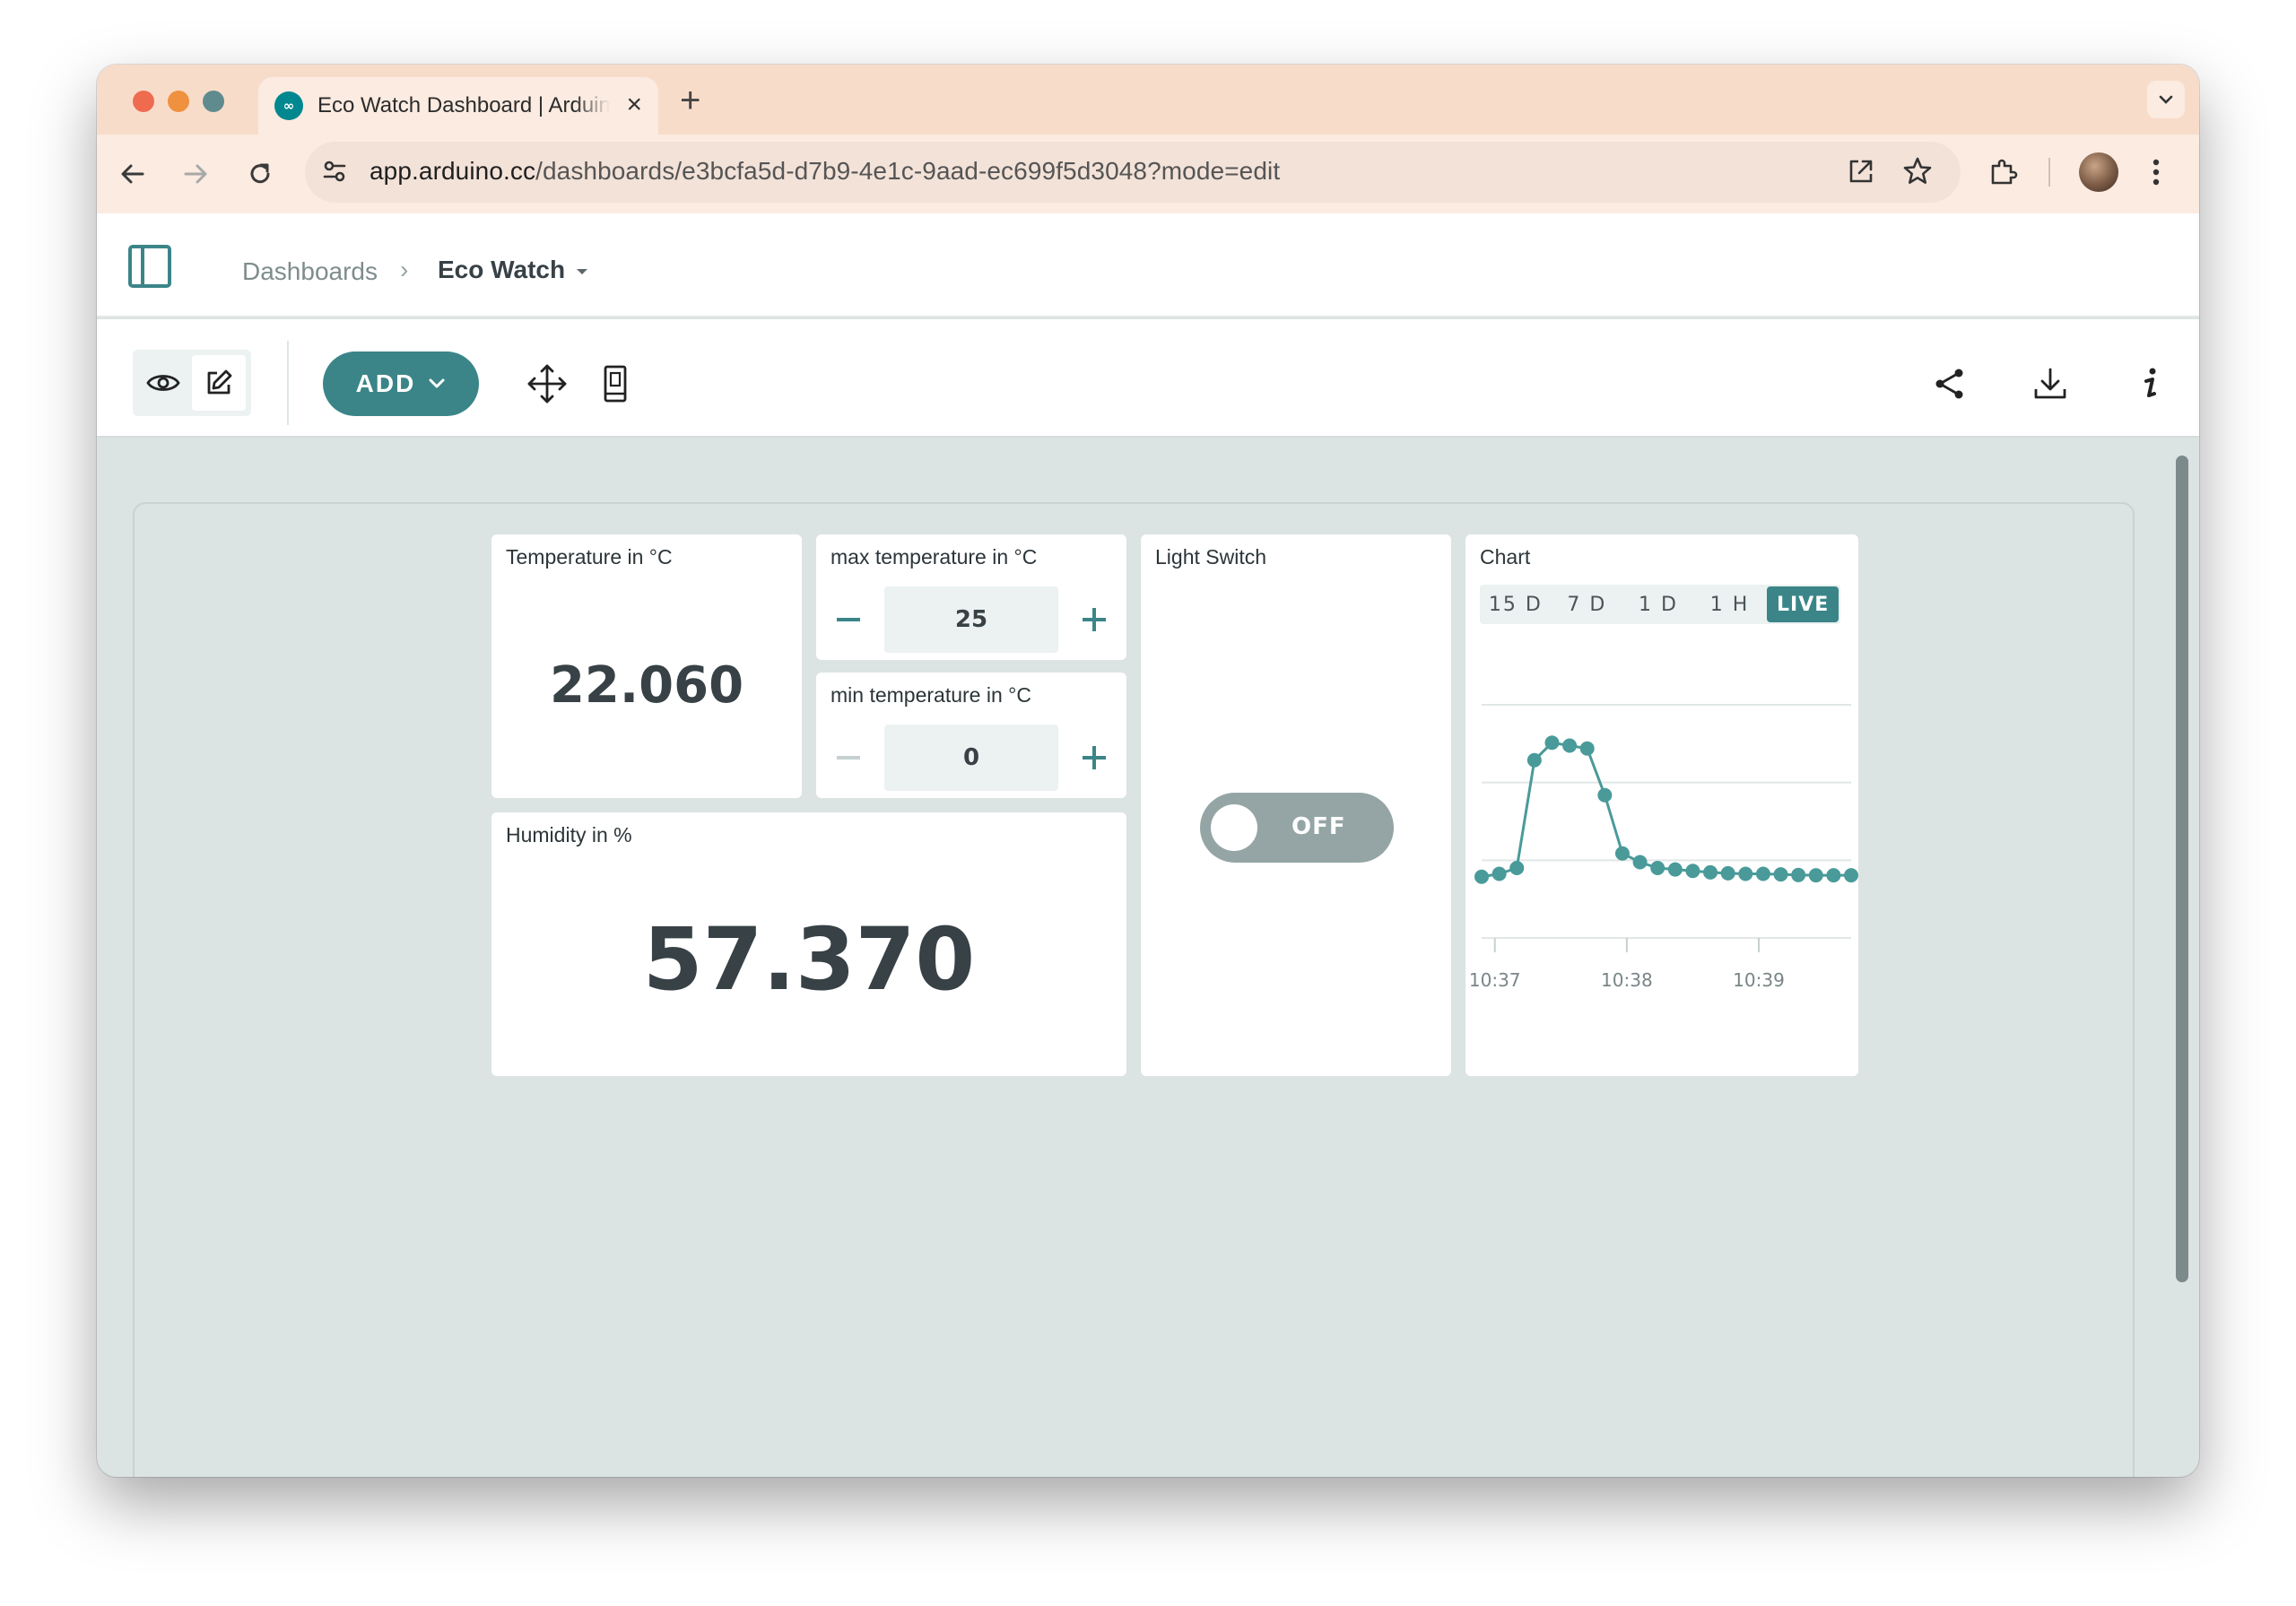 This screenshot has width=2296, height=1606. Describe the element at coordinates (808, 944) in the screenshot. I see `humidity-value-widget: Humidity in % 57.370` at that location.